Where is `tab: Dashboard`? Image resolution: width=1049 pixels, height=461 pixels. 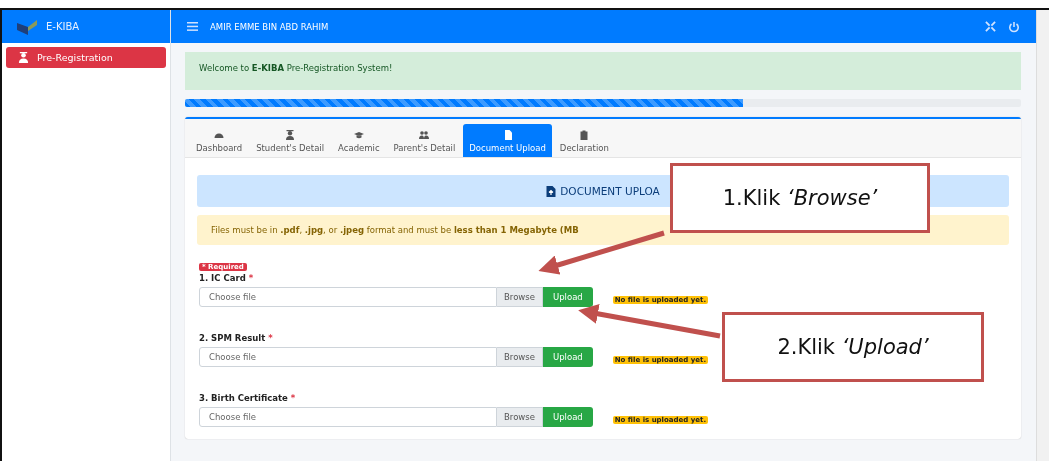 tab: Dashboard is located at coordinates (219, 140).